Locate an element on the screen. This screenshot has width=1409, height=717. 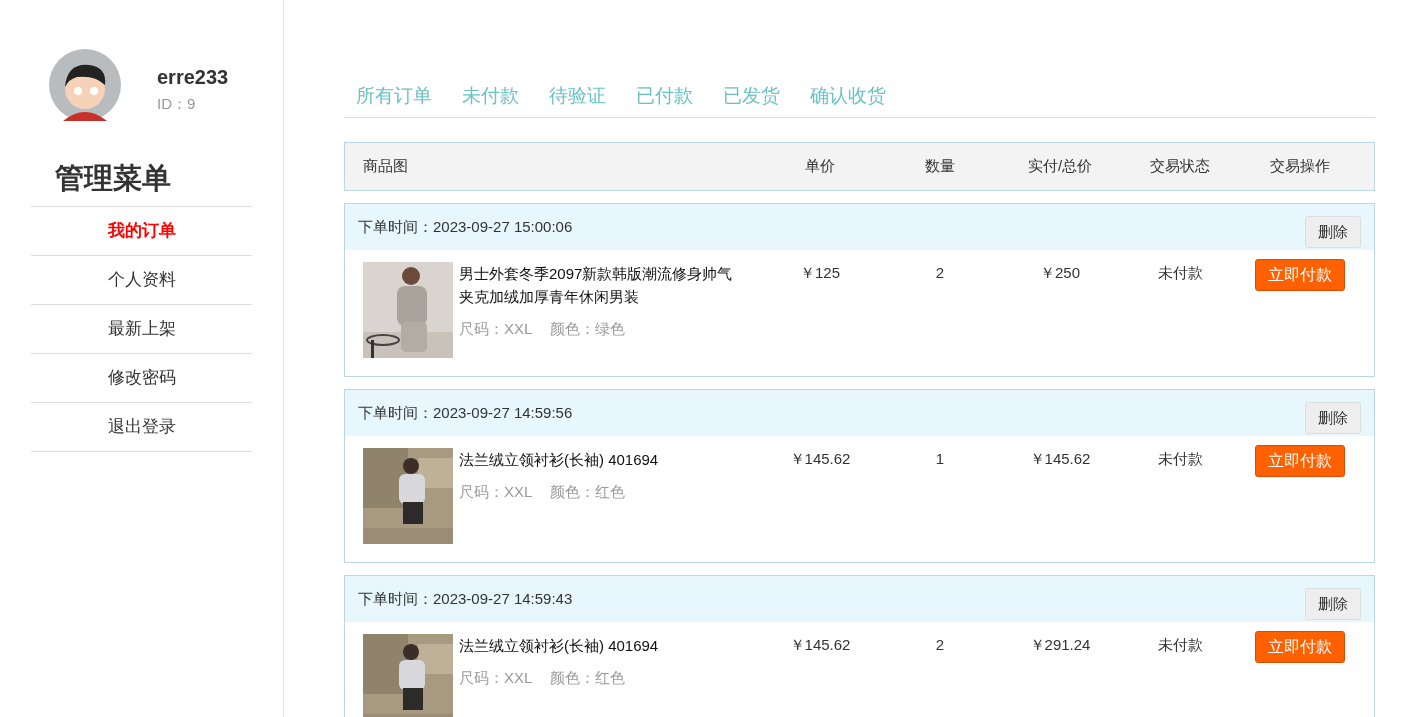
avatar-icon is located at coordinates (85, 85).